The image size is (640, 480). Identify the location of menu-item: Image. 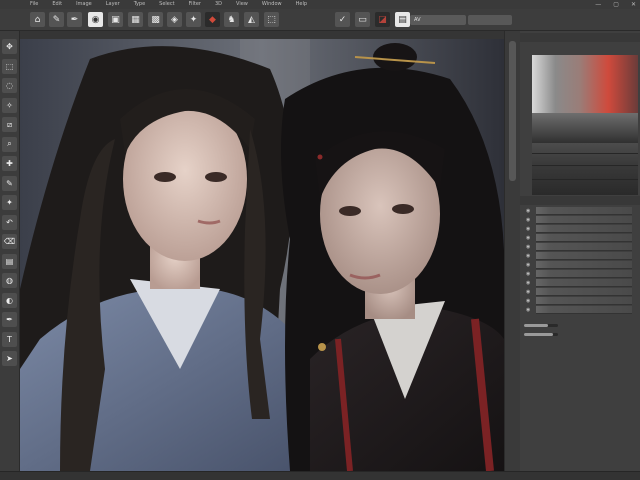
(84, 4).